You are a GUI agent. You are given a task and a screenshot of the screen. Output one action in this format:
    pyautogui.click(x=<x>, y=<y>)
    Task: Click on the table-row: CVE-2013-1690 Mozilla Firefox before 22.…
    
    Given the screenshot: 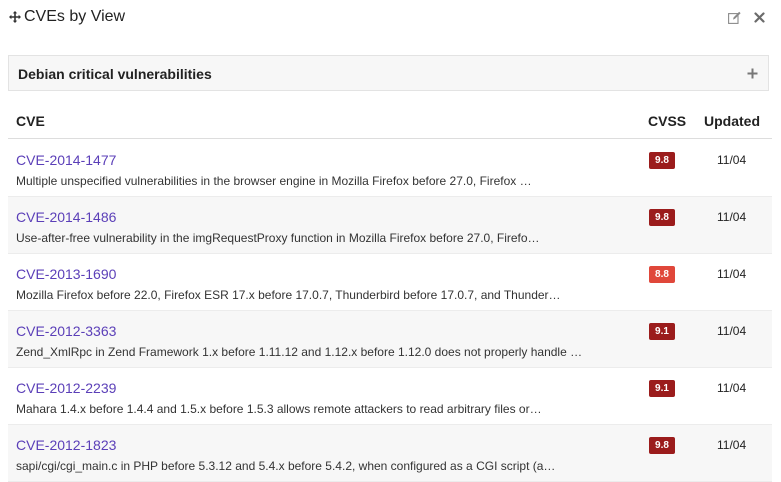 What is the action you would take?
    pyautogui.click(x=390, y=282)
    